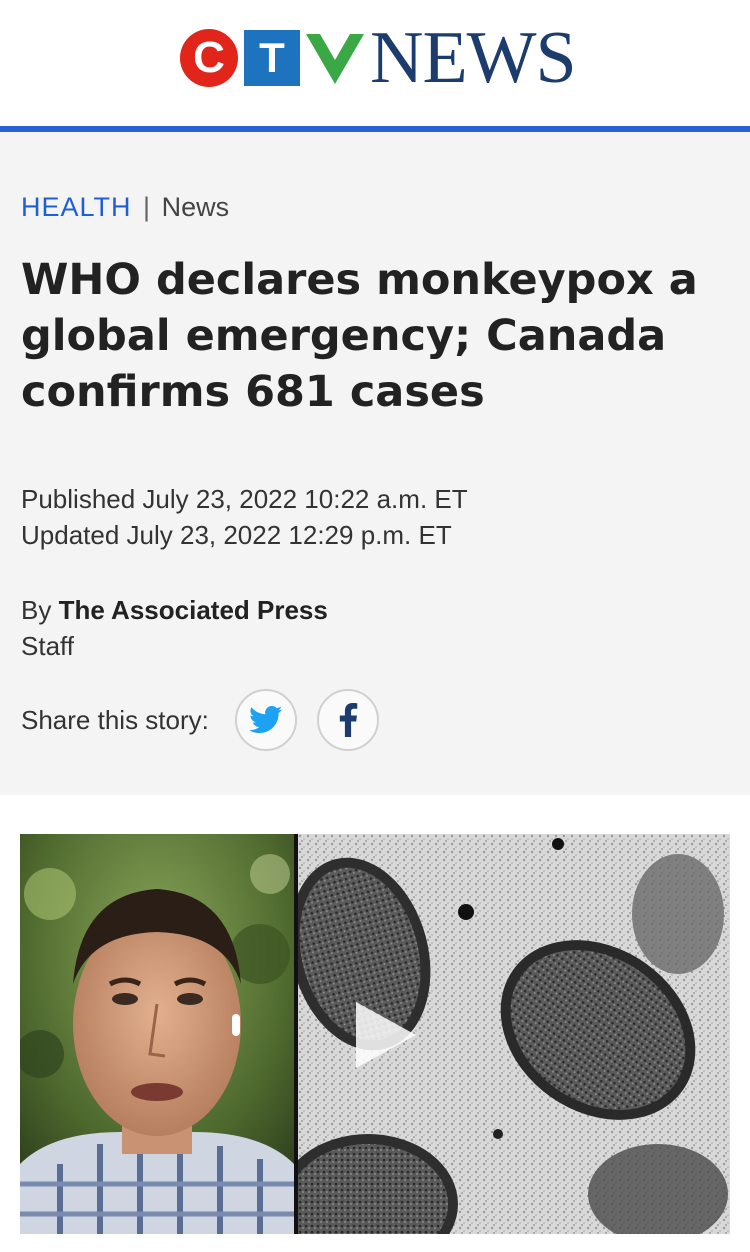 This screenshot has width=750, height=1252. I want to click on site-header: C T NEWS, so click(375, 66).